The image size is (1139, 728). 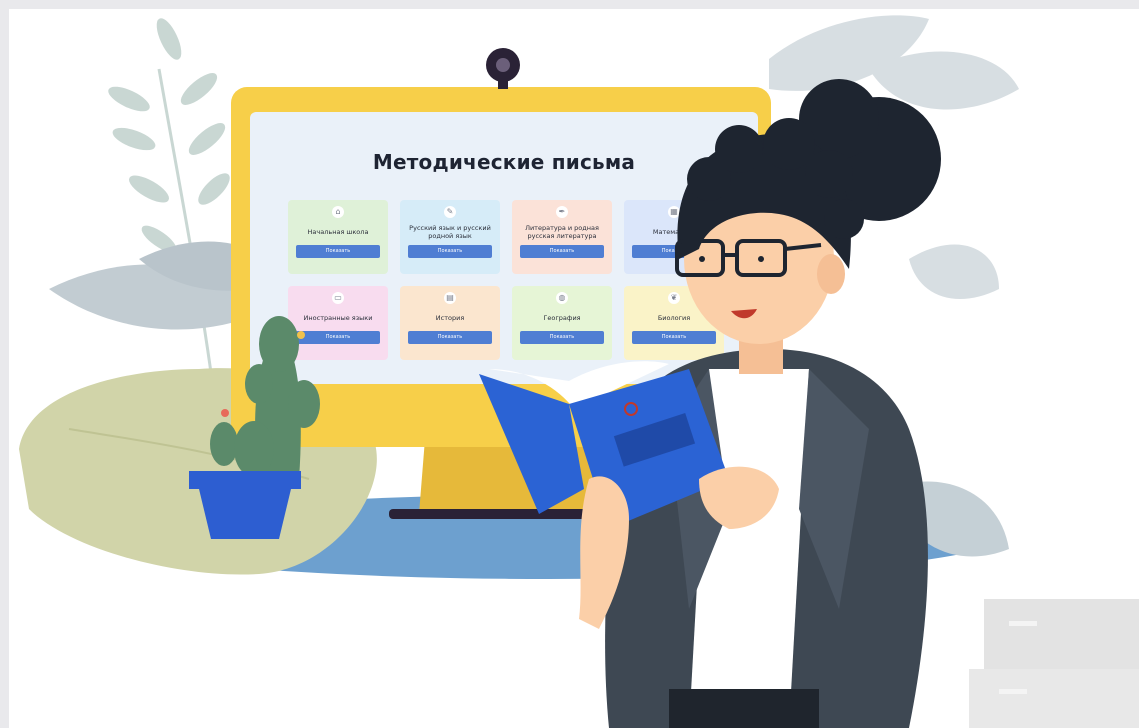 What do you see at coordinates (265, 397) in the screenshot?
I see `cactus` at bounding box center [265, 397].